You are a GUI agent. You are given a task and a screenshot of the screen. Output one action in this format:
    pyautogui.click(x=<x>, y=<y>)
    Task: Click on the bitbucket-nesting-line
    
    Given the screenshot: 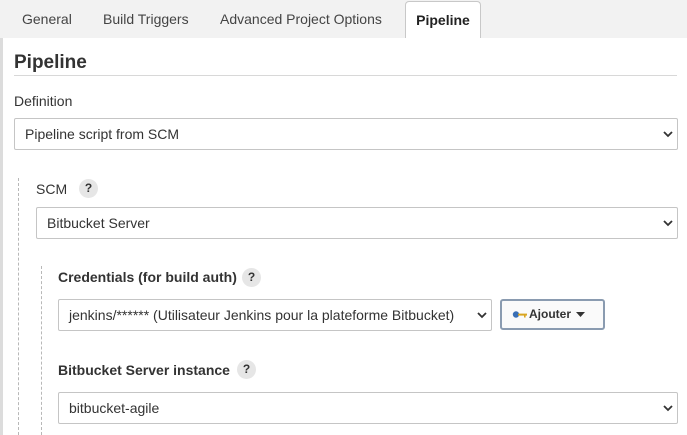 What is the action you would take?
    pyautogui.click(x=41, y=350)
    